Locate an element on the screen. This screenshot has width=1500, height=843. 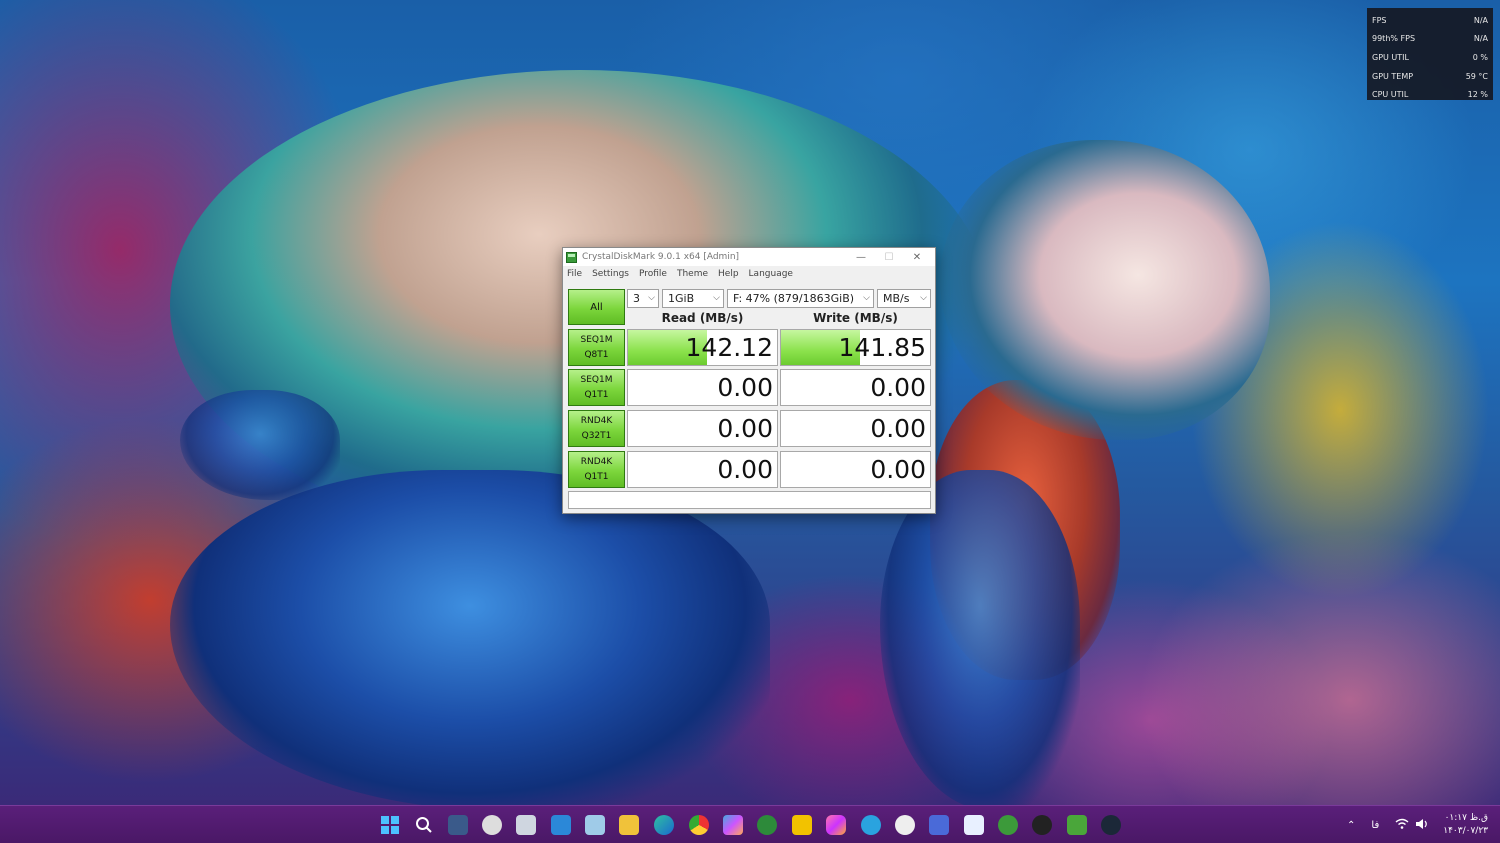
comment-field is located at coordinates (749, 500).